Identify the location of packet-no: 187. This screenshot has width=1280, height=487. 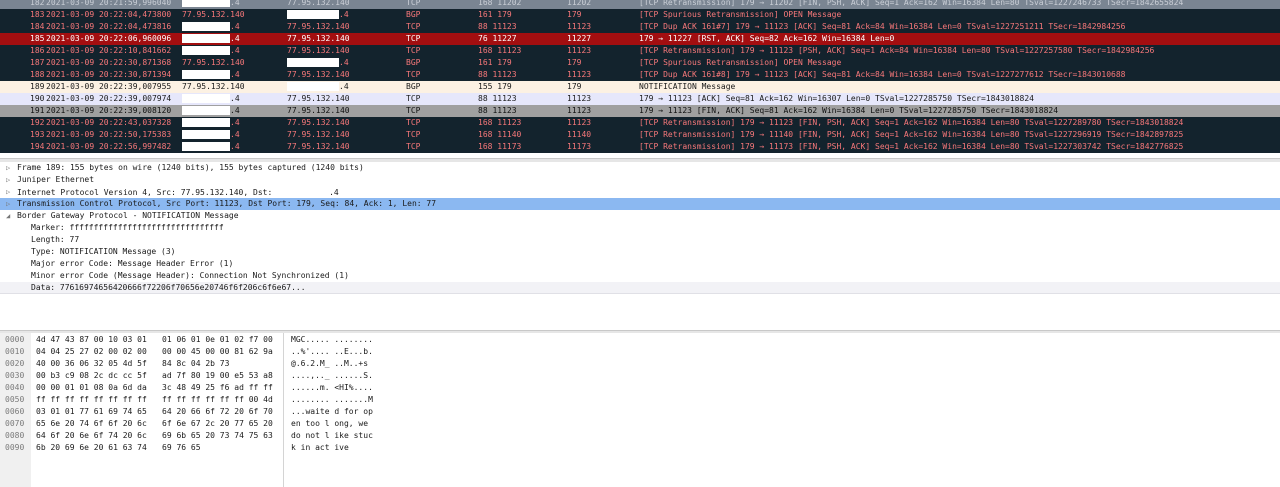
(37, 63).